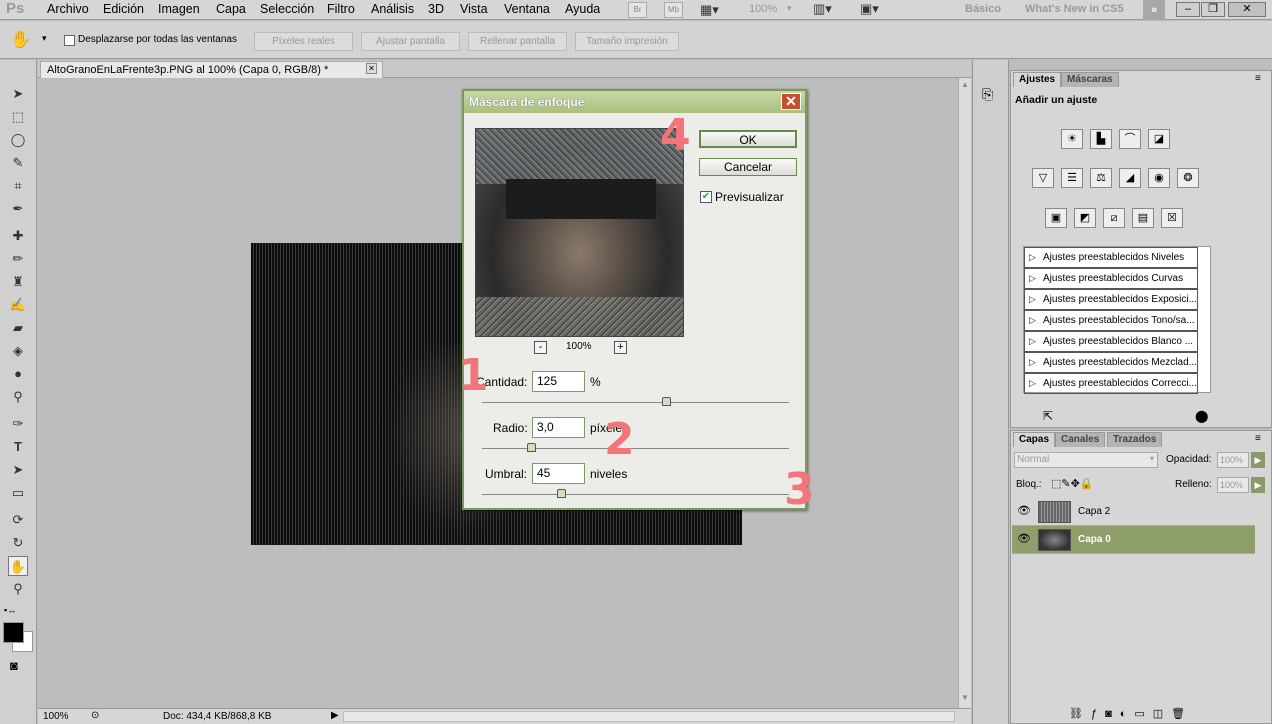  I want to click on status-zoom: 100%, so click(56, 716).